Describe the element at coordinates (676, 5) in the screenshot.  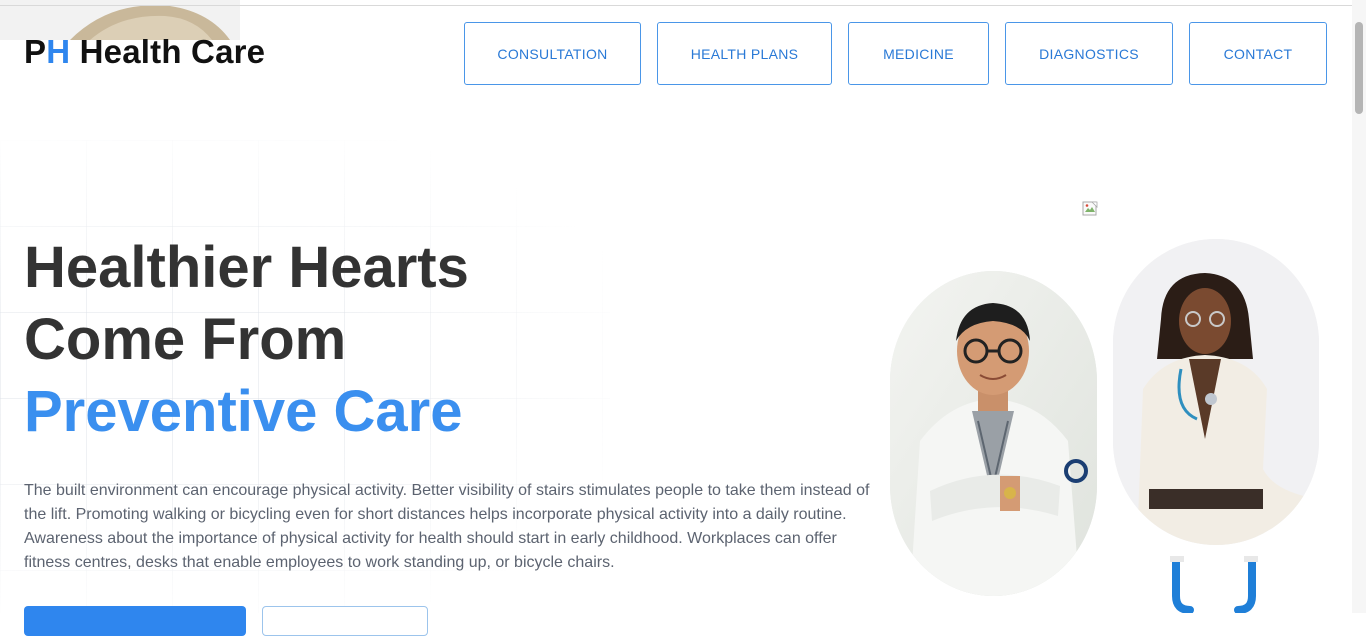
I see `top-divider` at that location.